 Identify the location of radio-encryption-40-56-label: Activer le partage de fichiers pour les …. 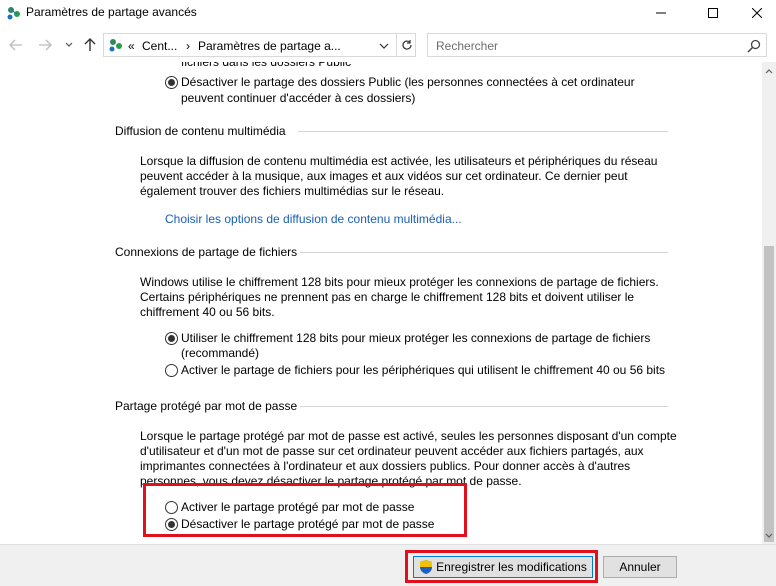
(423, 370).